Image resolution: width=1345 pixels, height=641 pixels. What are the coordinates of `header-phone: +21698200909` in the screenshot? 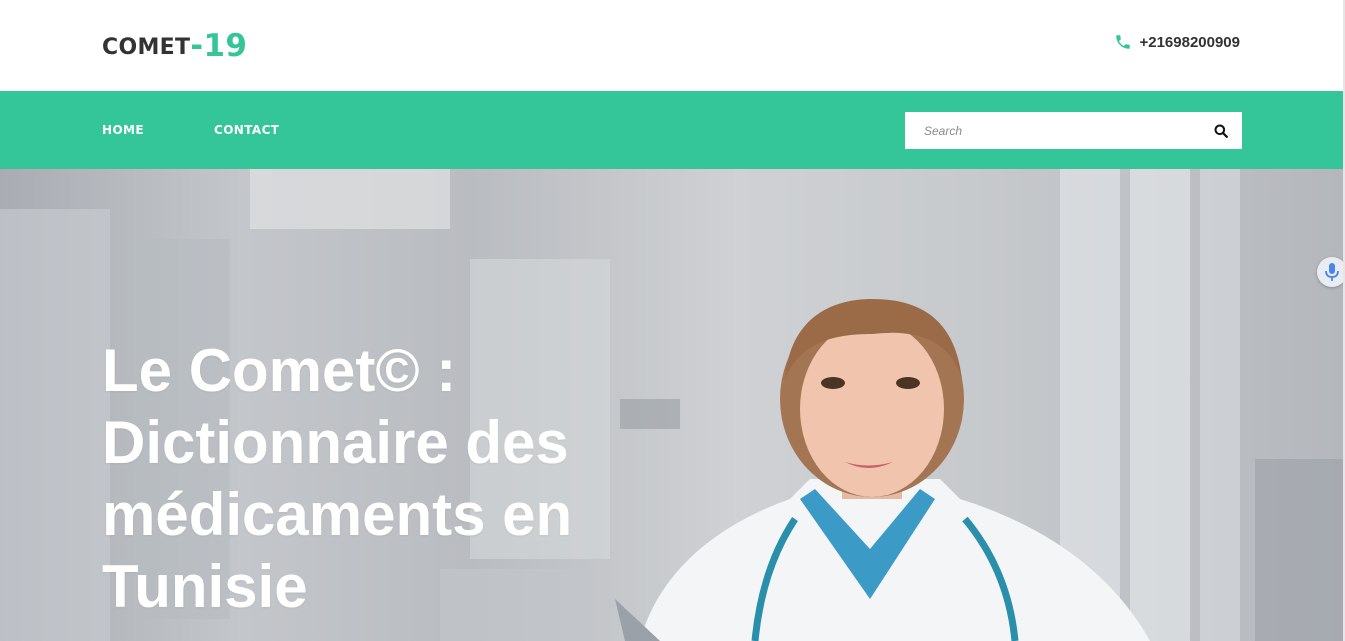 It's located at (1177, 42).